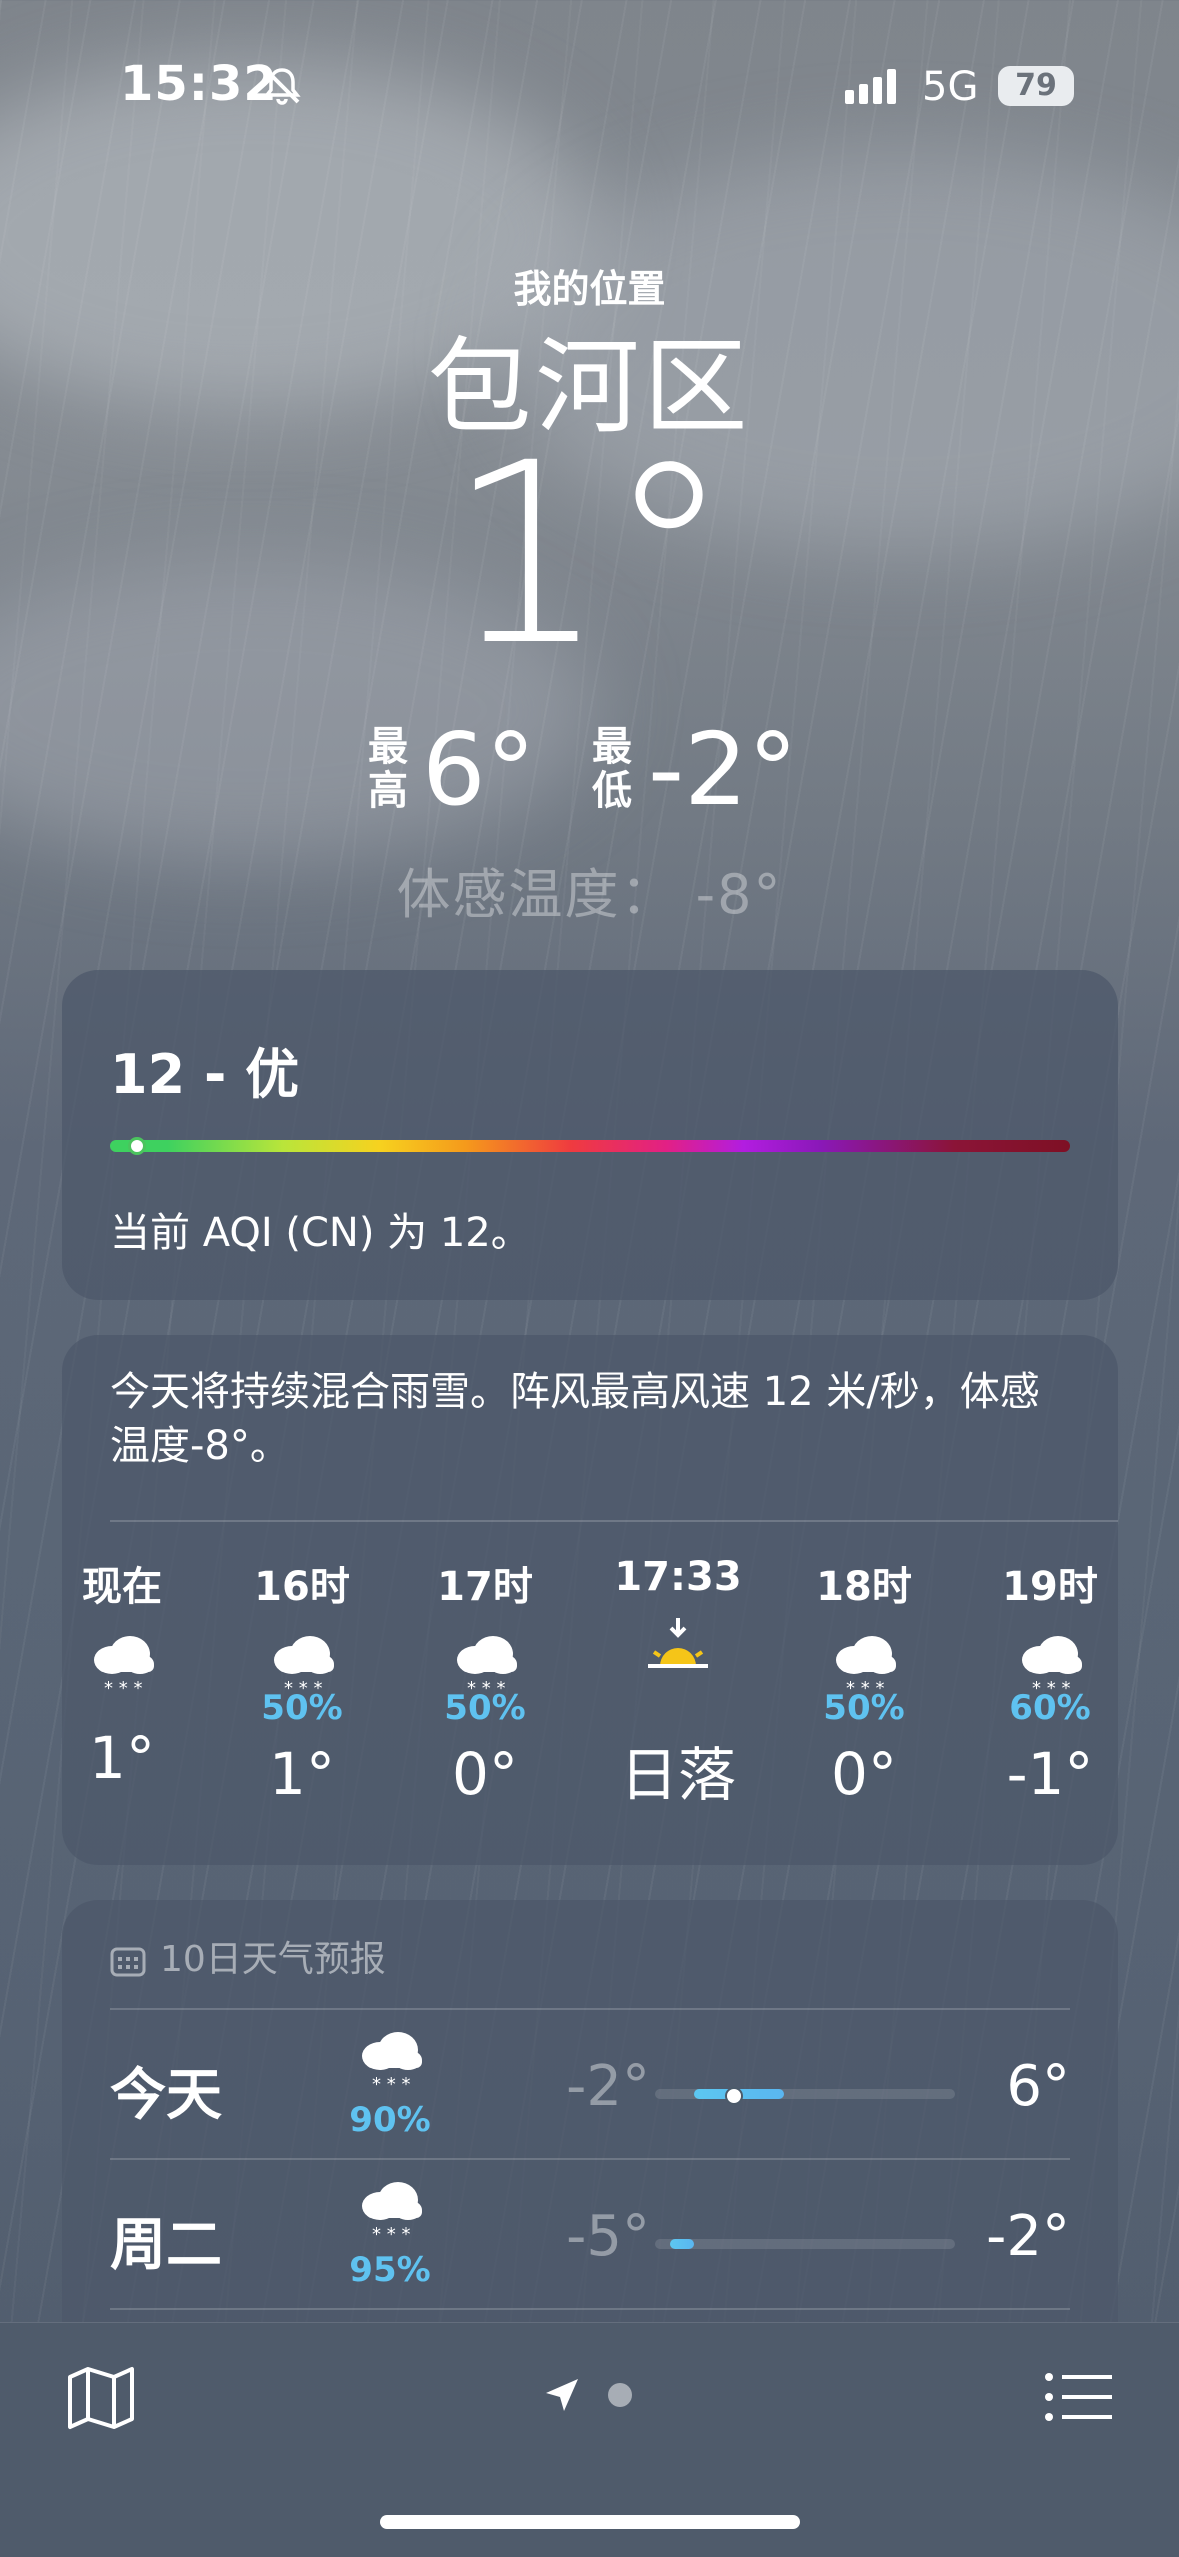 The image size is (1179, 2557). I want to click on calendar-icon, so click(128, 1962).